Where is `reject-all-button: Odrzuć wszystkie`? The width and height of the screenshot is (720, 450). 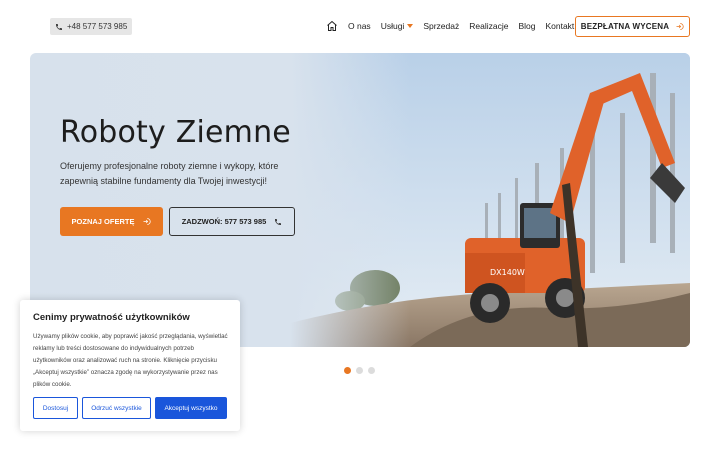
reject-all-button: Odrzuć wszystkie is located at coordinates (116, 408).